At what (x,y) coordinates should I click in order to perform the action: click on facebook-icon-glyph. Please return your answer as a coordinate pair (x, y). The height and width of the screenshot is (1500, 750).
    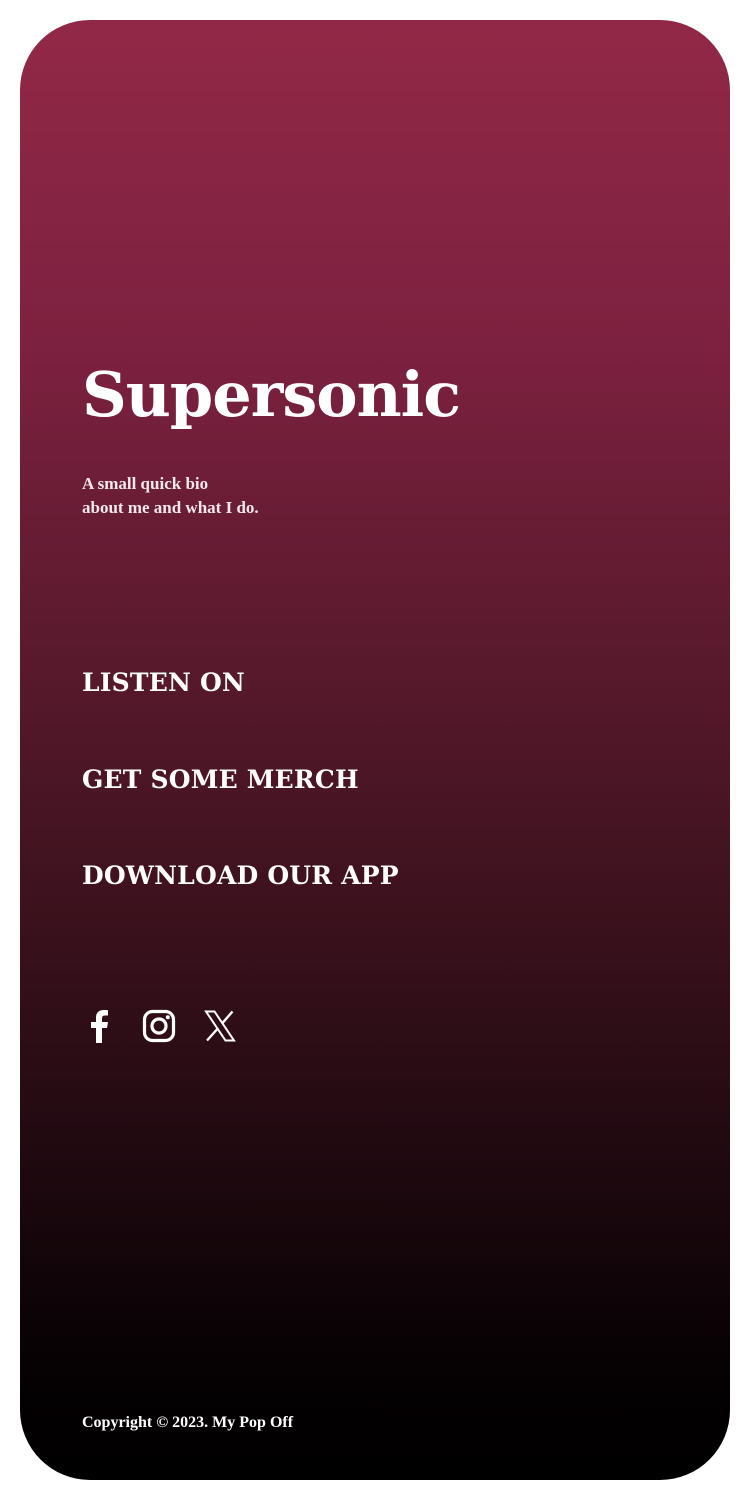
    Looking at the image, I should click on (99, 1026).